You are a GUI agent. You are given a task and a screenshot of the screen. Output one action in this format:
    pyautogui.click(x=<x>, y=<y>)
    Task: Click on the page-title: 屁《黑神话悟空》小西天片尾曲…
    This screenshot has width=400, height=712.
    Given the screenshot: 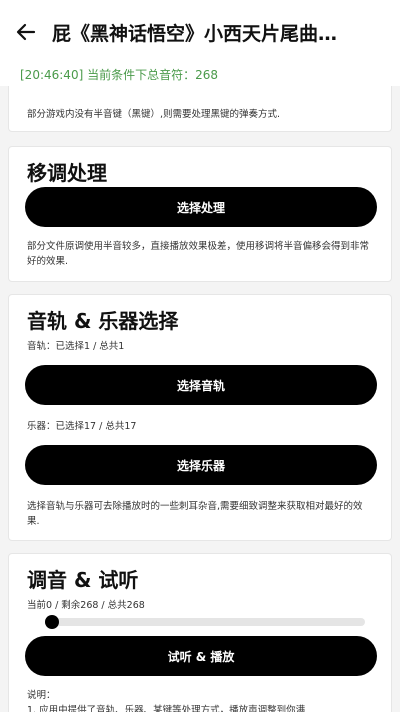 What is the action you would take?
    pyautogui.click(x=195, y=33)
    